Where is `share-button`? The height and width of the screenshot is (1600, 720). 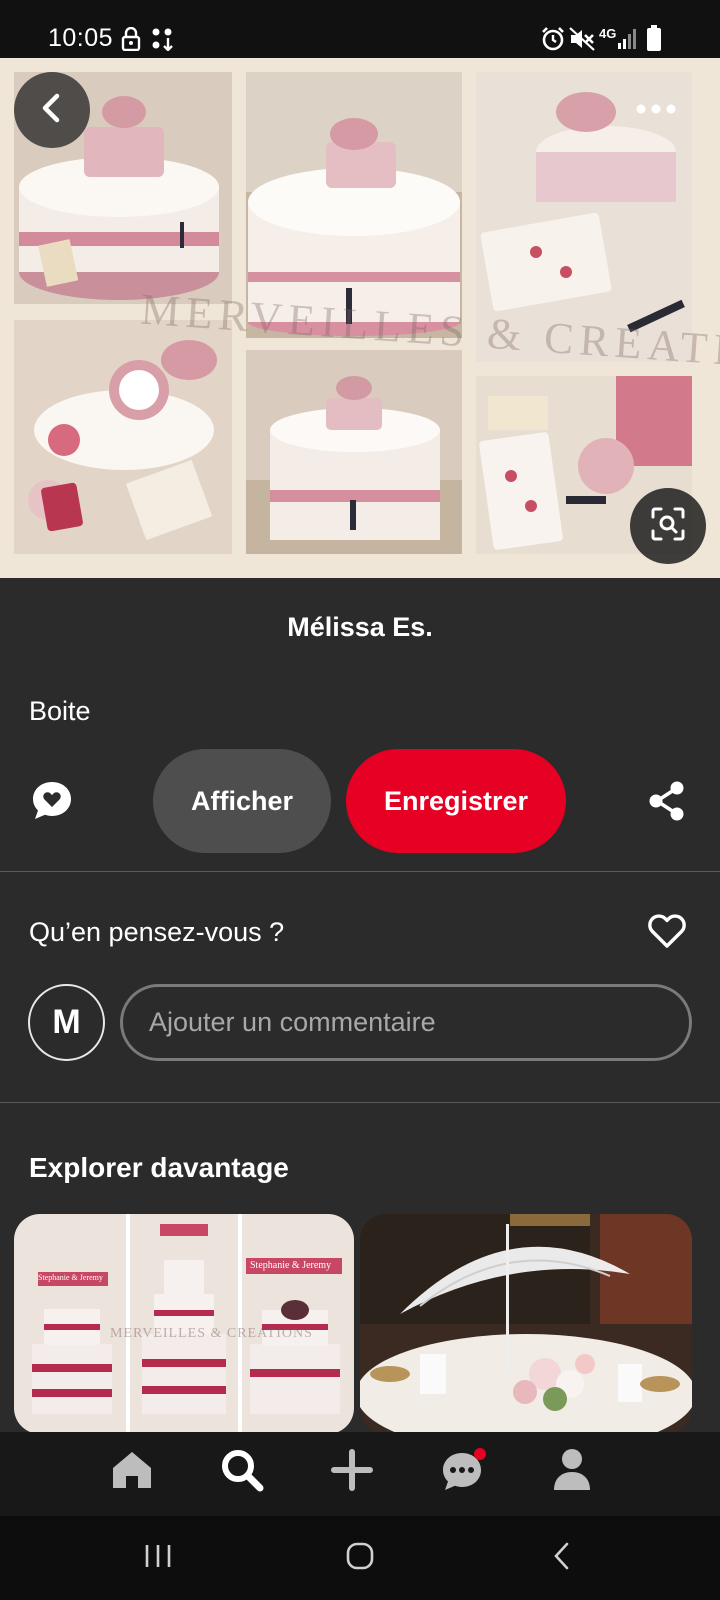
share-button is located at coordinates (667, 801).